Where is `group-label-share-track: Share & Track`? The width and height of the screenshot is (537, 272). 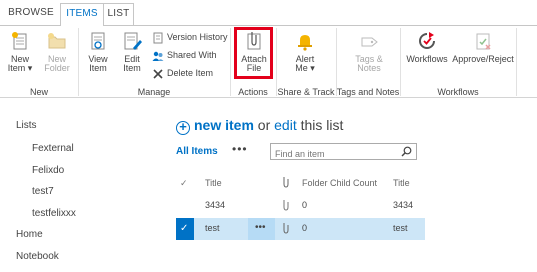 group-label-share-track: Share & Track is located at coordinates (306, 92).